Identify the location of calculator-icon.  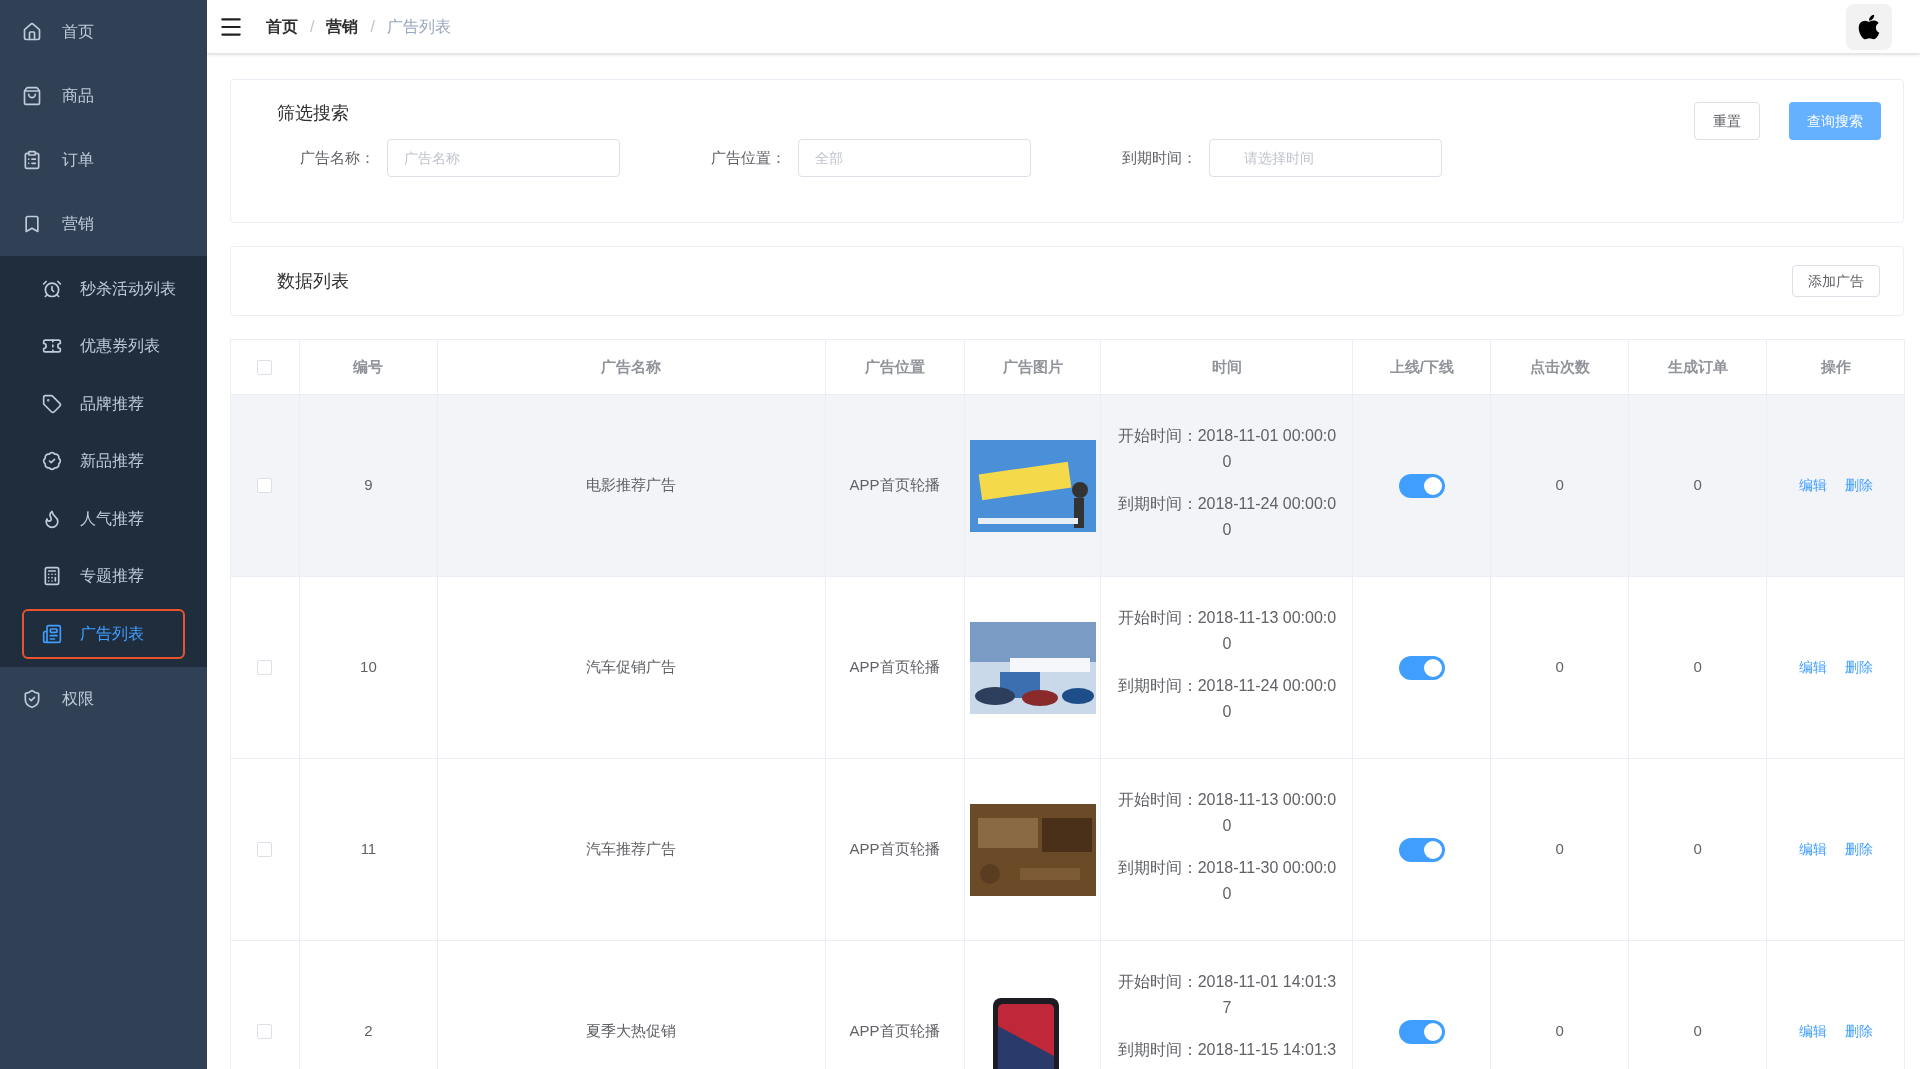
(52, 576).